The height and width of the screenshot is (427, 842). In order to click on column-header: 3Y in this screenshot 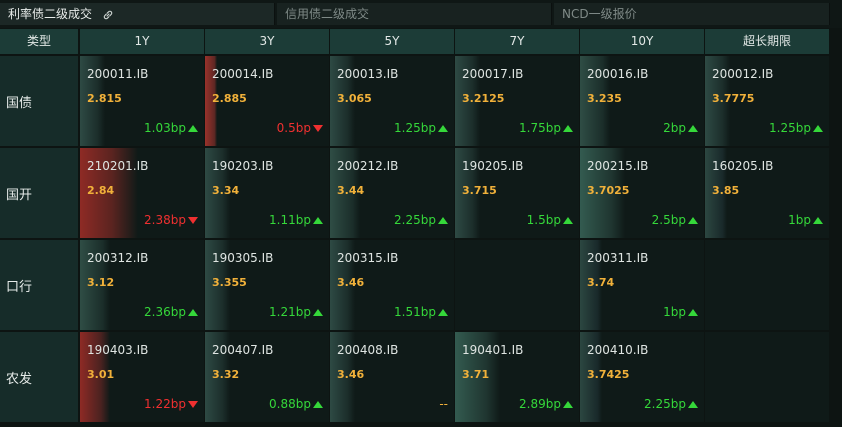, I will do `click(267, 41)`.